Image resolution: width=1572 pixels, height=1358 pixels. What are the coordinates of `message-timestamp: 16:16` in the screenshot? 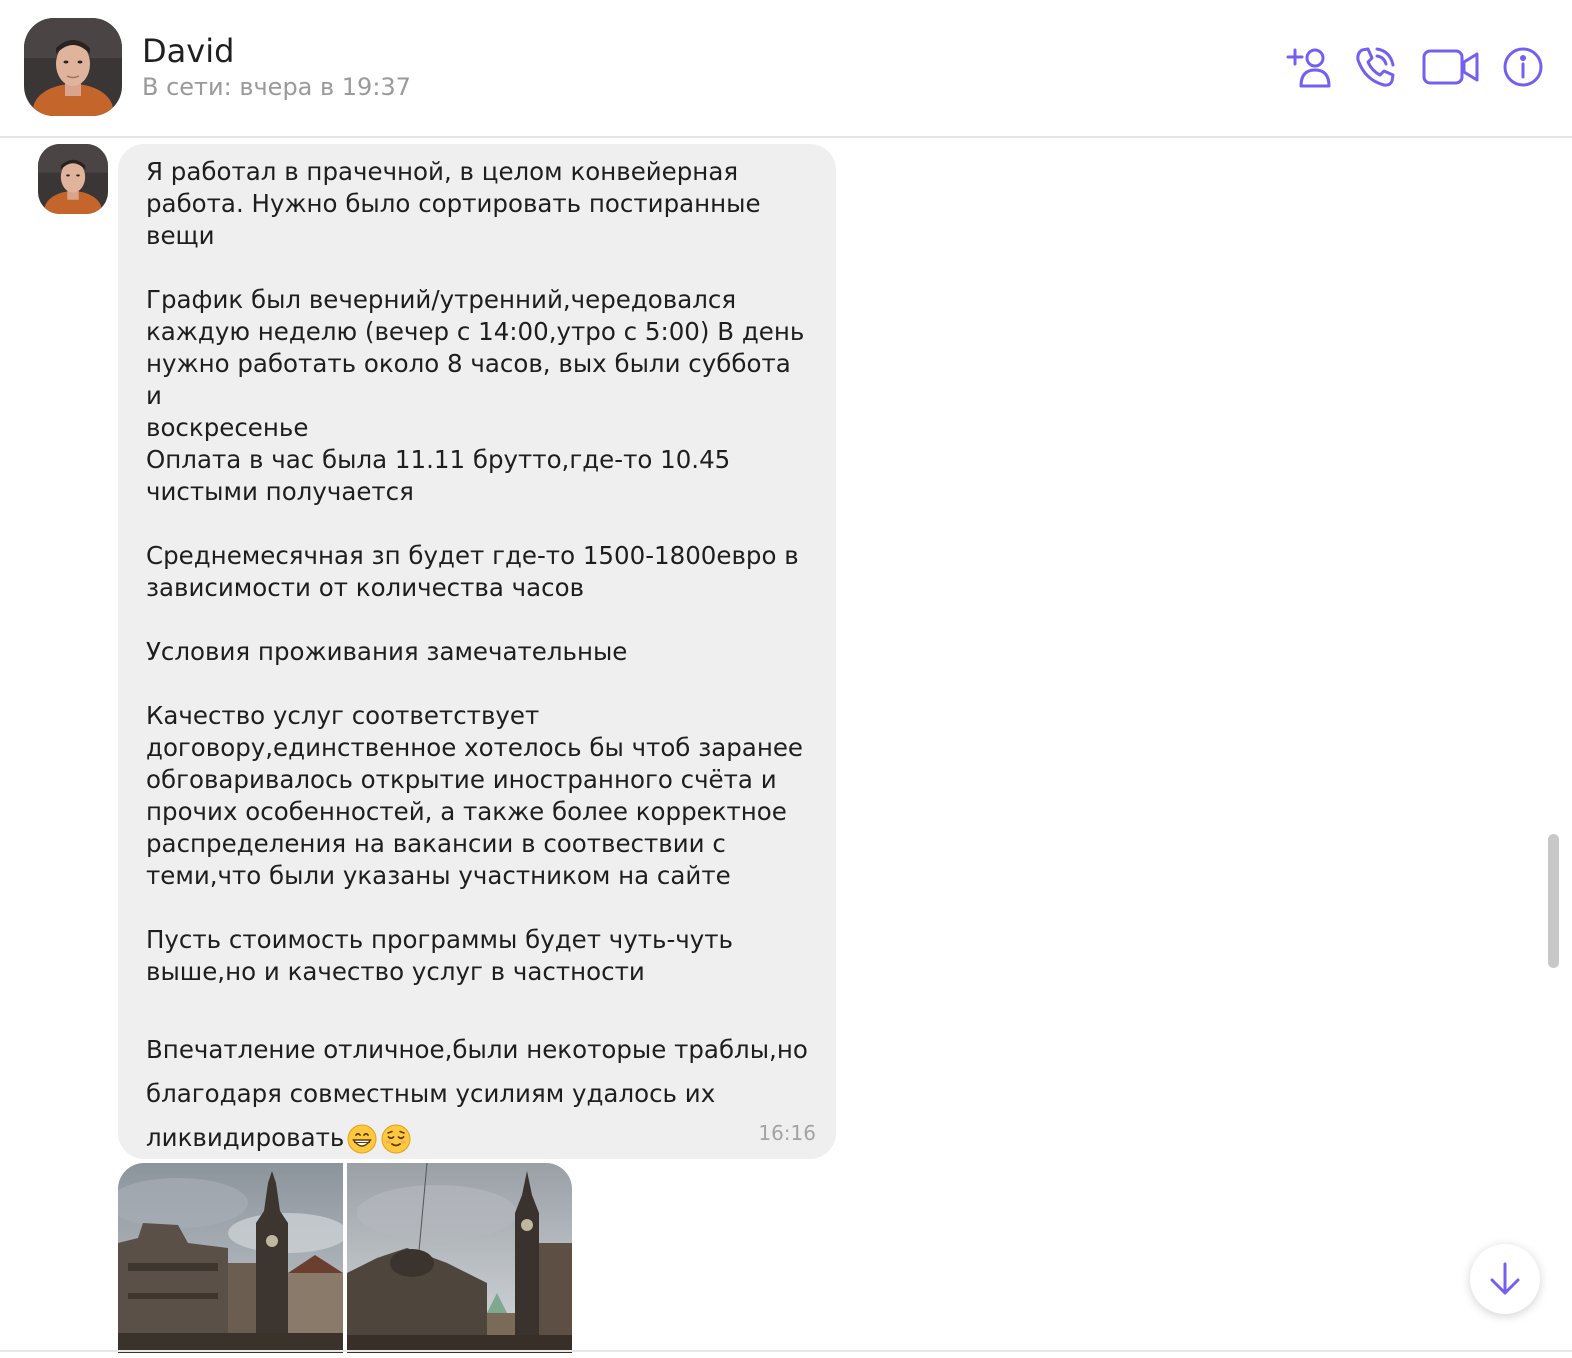 It's located at (787, 1133).